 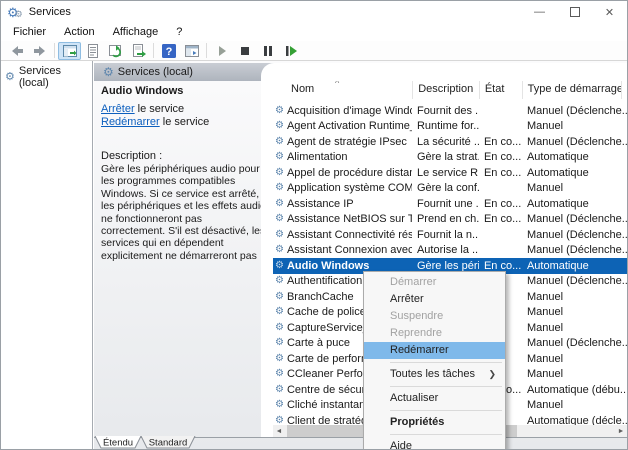 What do you see at coordinates (142, 109) in the screenshot?
I see `stop-service-line: Arrêter le service` at bounding box center [142, 109].